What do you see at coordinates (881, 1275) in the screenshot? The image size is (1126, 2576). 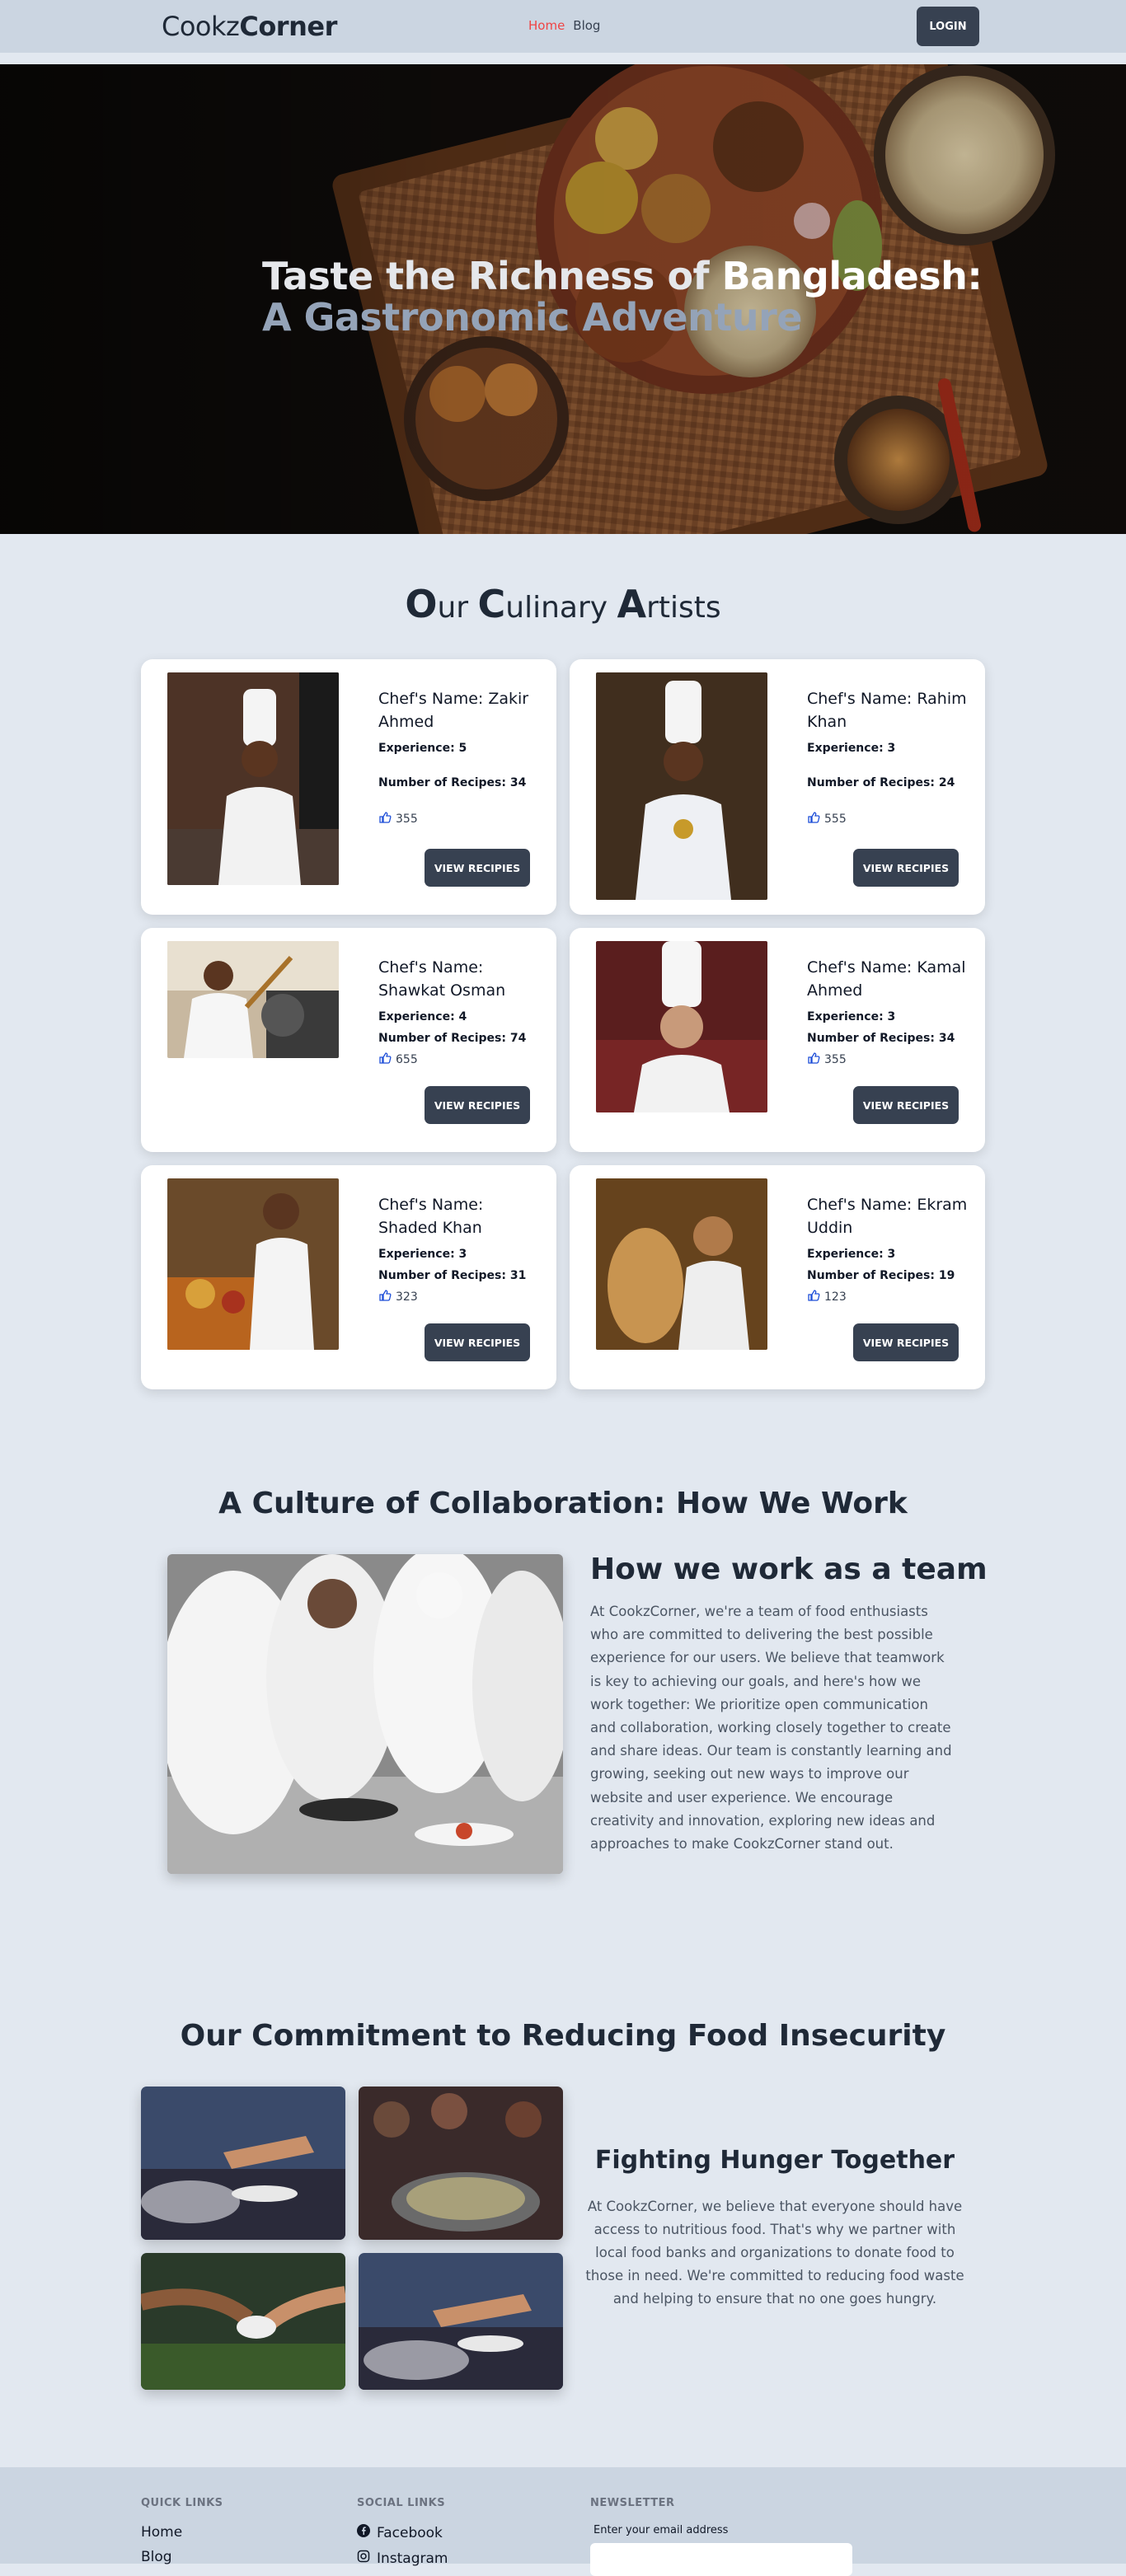 I see `chef-recipes: Number of Recipes: 19` at bounding box center [881, 1275].